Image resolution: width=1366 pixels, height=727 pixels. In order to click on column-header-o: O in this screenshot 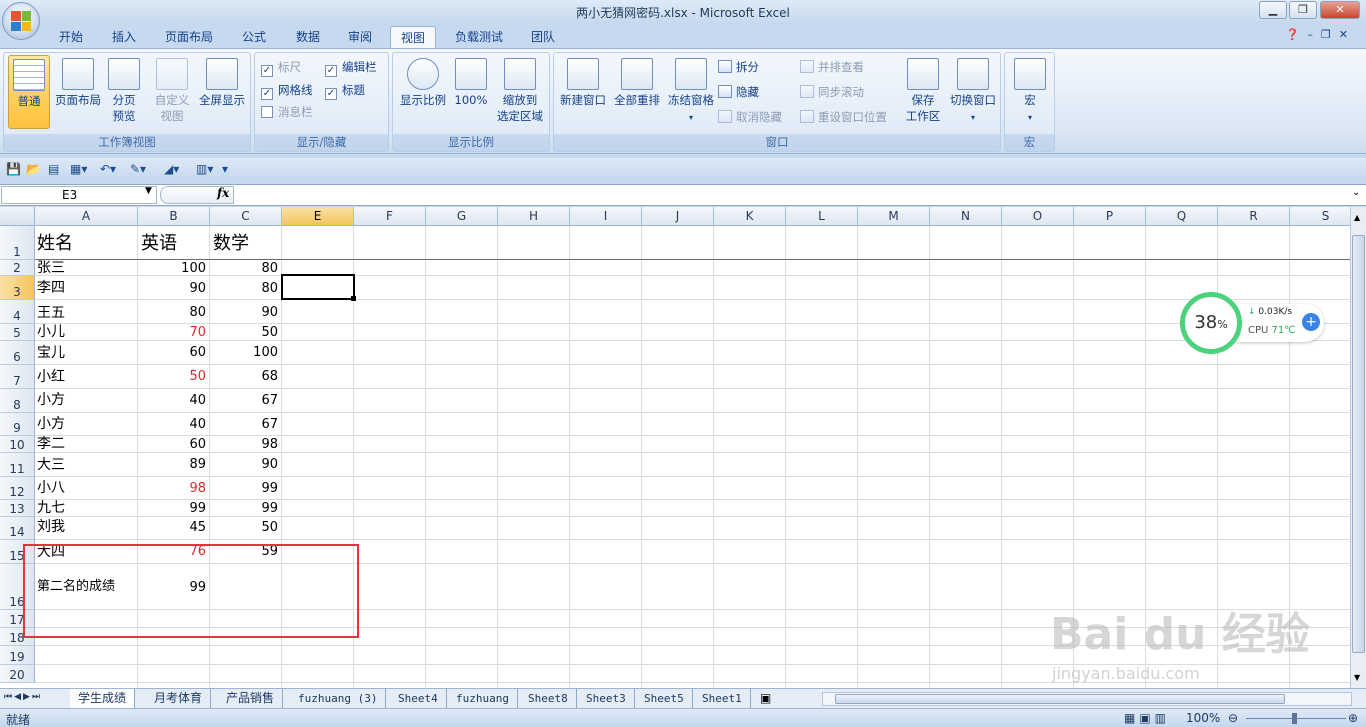, I will do `click(1038, 216)`.